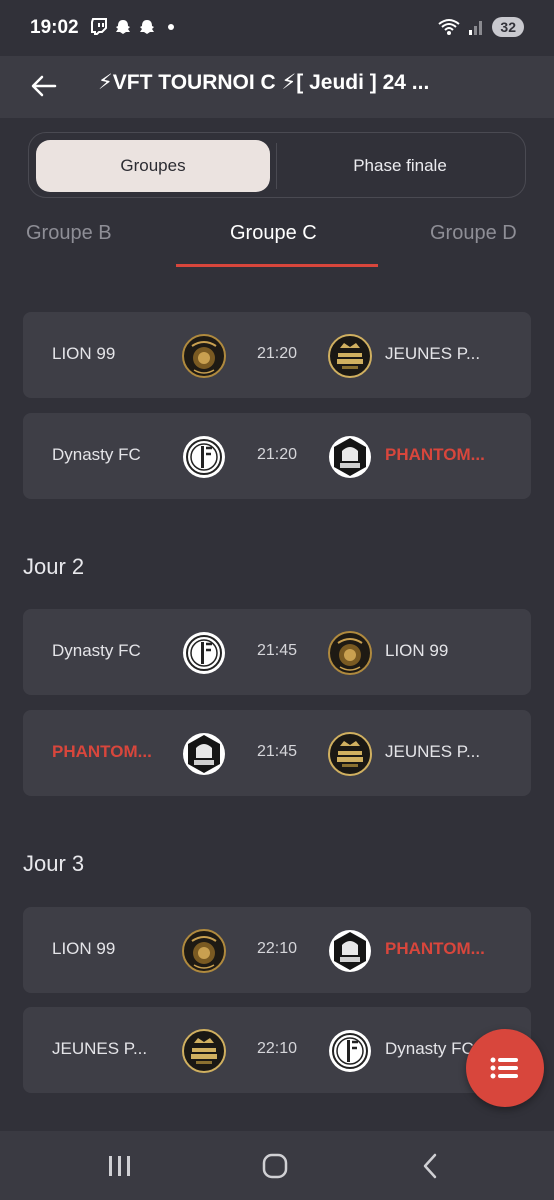 The image size is (554, 1200). Describe the element at coordinates (449, 27) in the screenshot. I see `wifi-icon` at that location.